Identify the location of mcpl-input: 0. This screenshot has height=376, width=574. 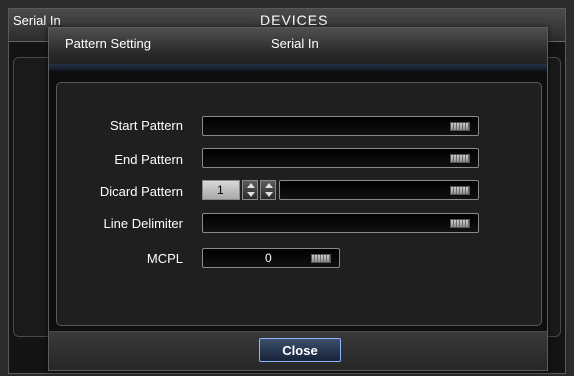
(271, 258).